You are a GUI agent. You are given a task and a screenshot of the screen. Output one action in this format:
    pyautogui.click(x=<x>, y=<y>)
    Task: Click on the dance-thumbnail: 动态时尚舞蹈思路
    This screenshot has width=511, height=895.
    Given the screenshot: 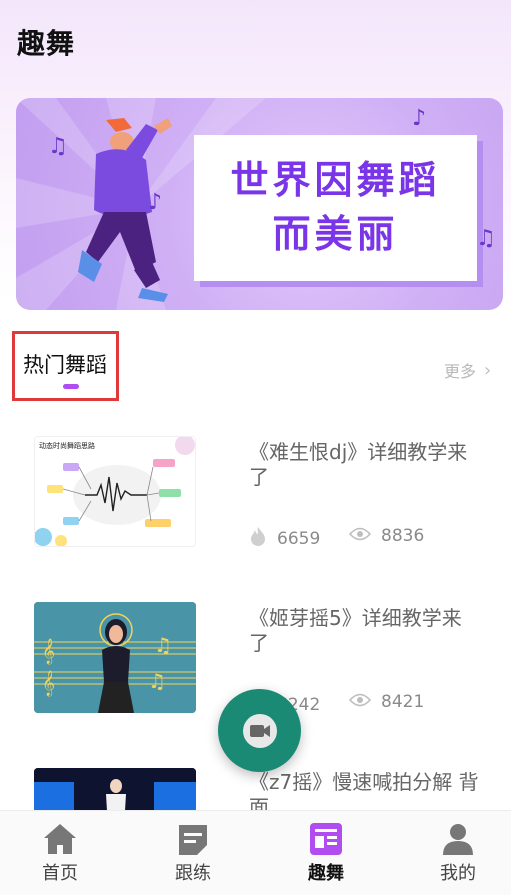 What is the action you would take?
    pyautogui.click(x=115, y=491)
    